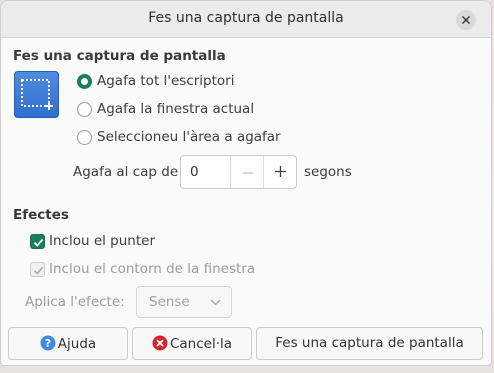  I want to click on cancel-button-label: Cancel·la, so click(201, 344).